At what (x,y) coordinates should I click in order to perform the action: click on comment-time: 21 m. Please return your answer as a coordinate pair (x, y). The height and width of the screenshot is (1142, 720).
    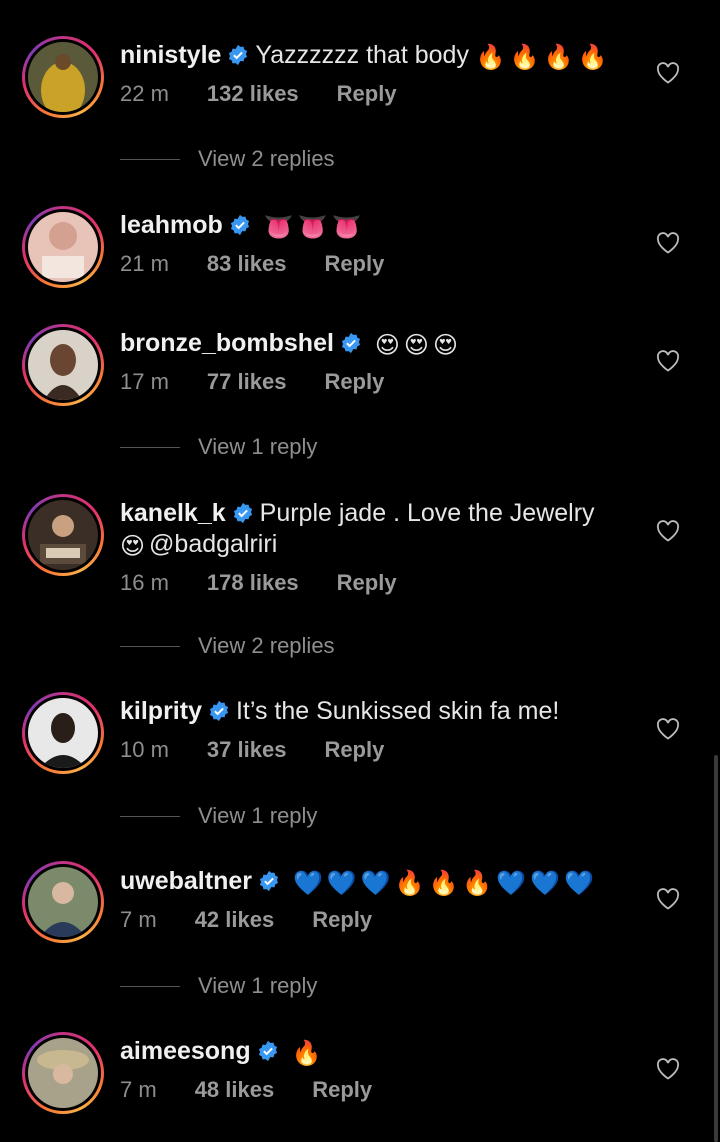
    Looking at the image, I should click on (144, 263).